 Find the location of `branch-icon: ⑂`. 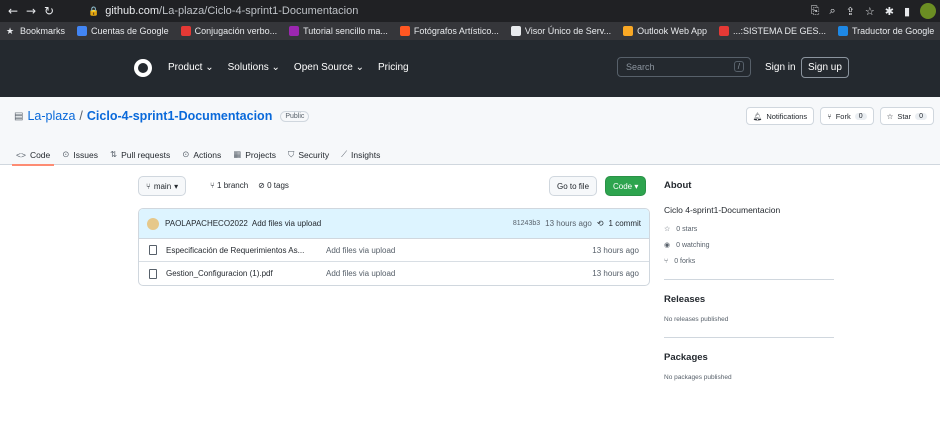

branch-icon: ⑂ is located at coordinates (148, 186).